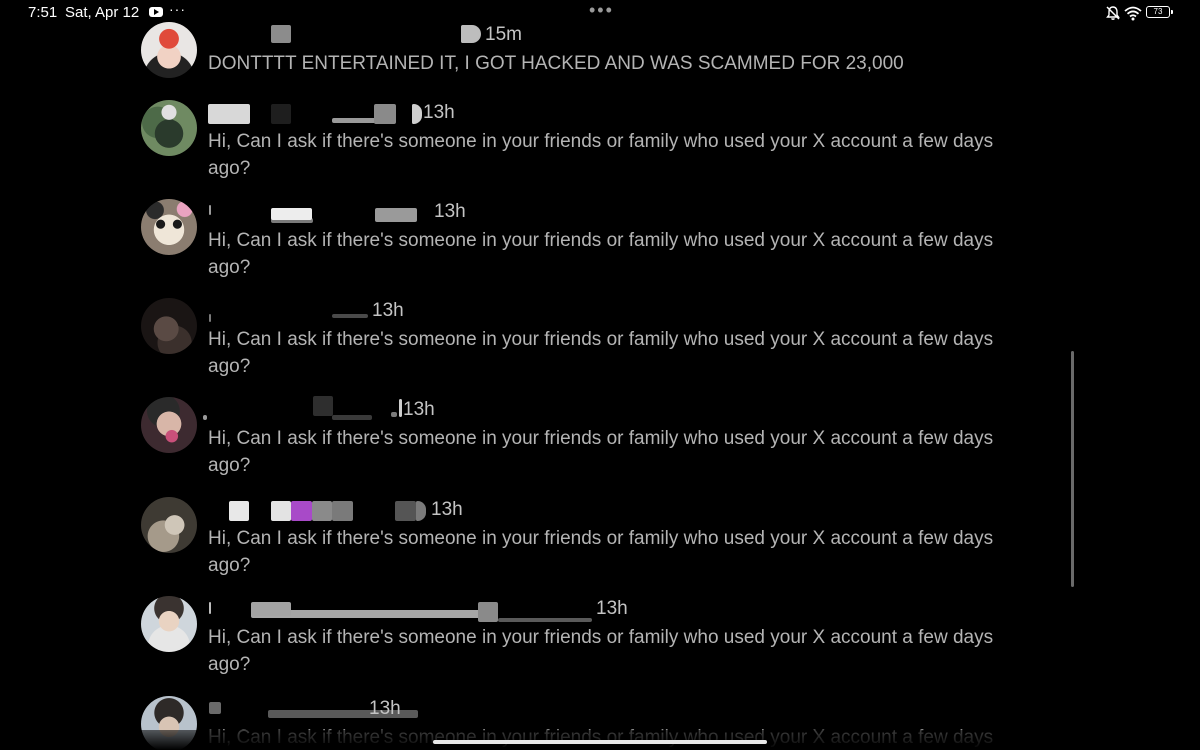 Image resolution: width=1200 pixels, height=750 pixels. I want to click on timestamp: 15m, so click(503, 34).